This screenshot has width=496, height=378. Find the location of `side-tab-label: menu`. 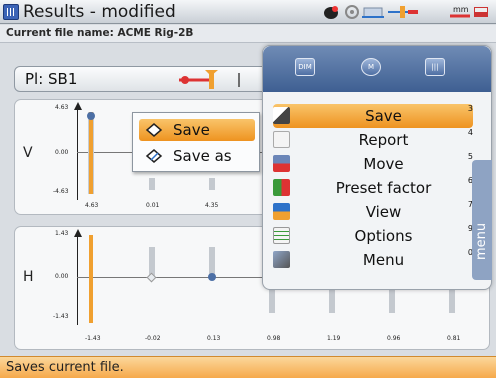

side-tab-label: menu is located at coordinates (481, 241).